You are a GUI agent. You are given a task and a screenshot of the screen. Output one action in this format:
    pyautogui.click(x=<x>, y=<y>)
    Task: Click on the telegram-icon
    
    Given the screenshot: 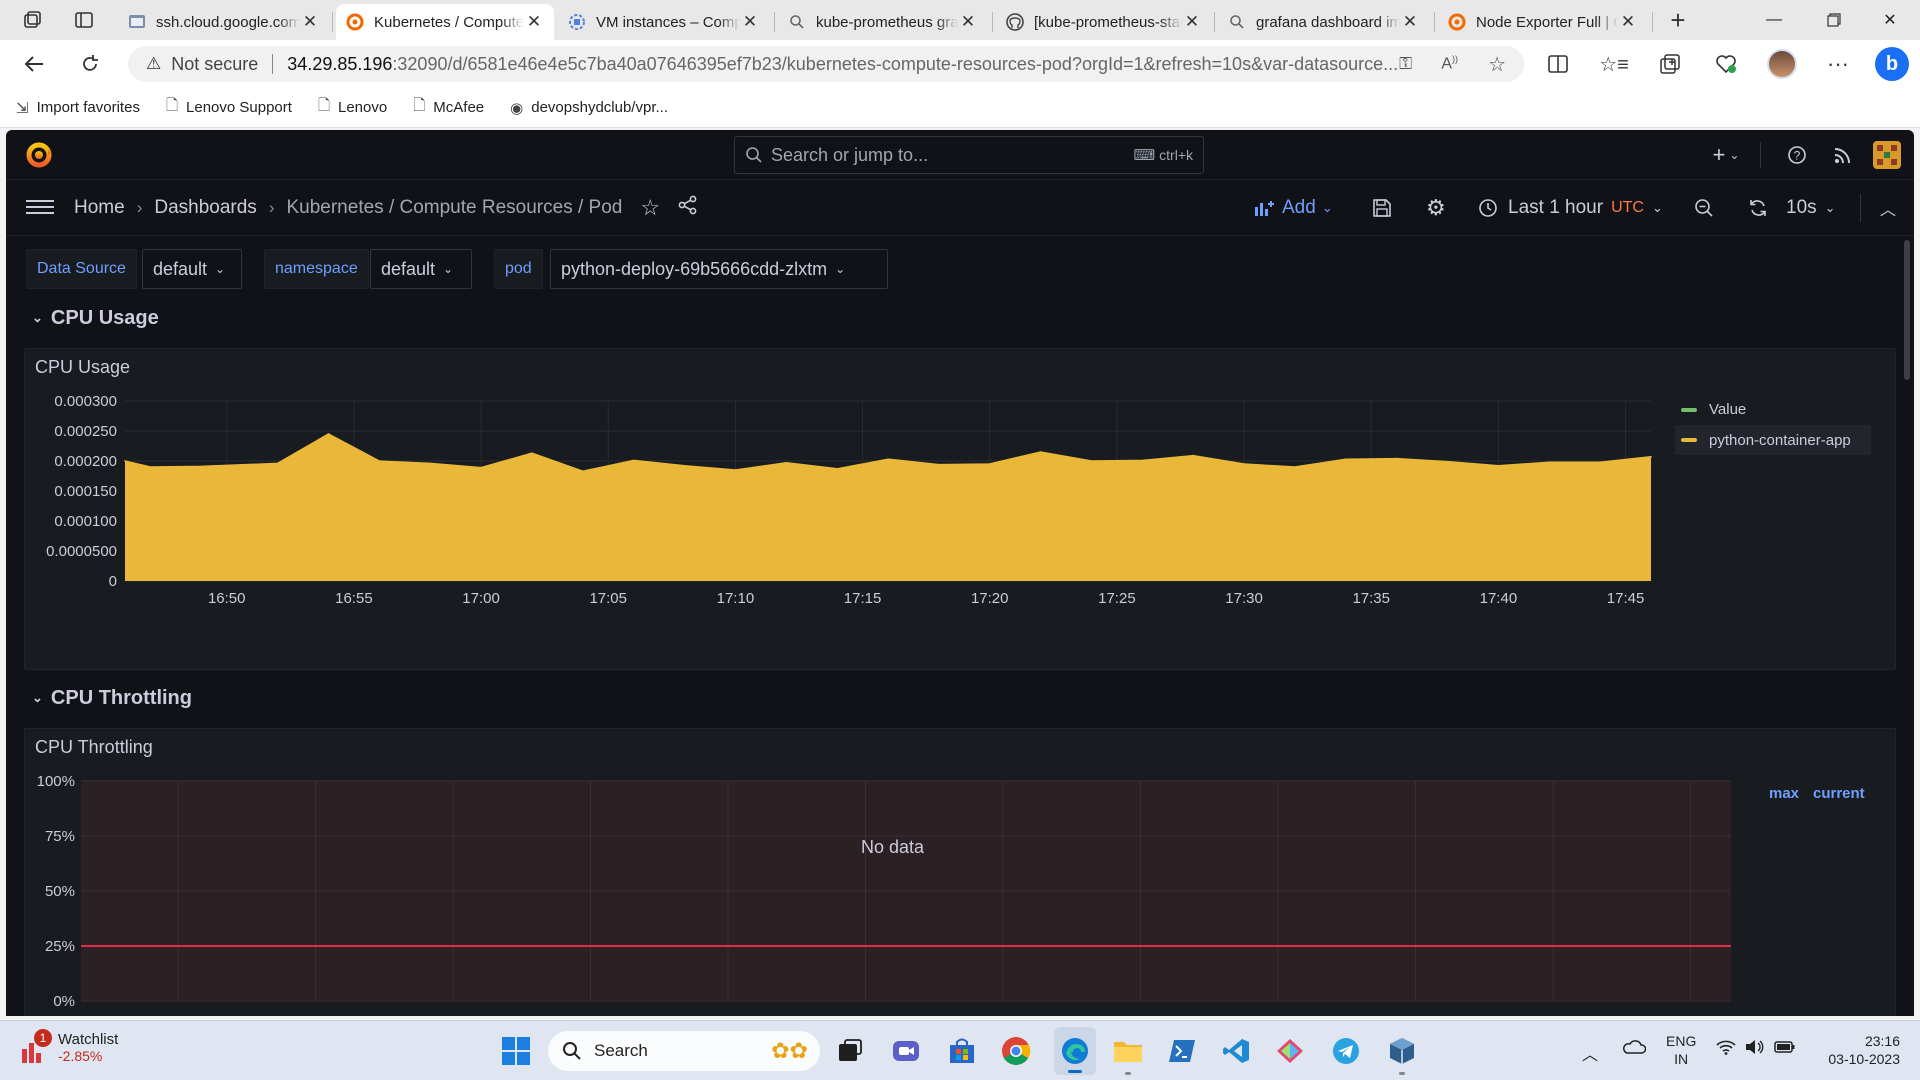 What is the action you would take?
    pyautogui.click(x=1346, y=1051)
    